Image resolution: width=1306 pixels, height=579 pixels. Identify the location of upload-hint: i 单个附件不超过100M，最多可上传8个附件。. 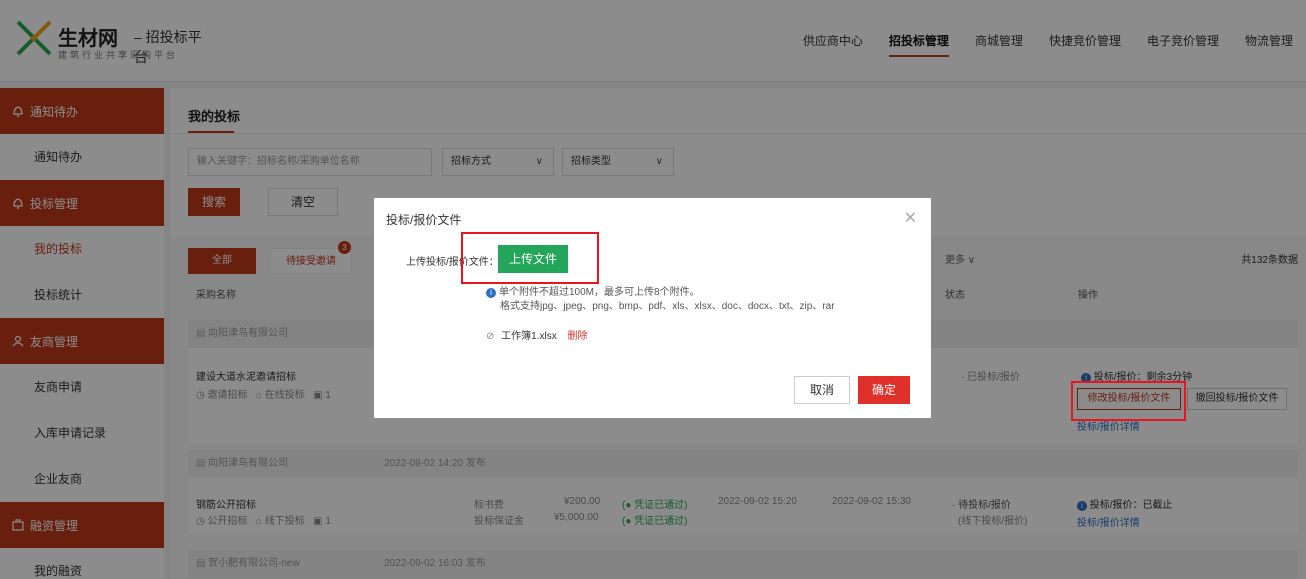
(593, 290).